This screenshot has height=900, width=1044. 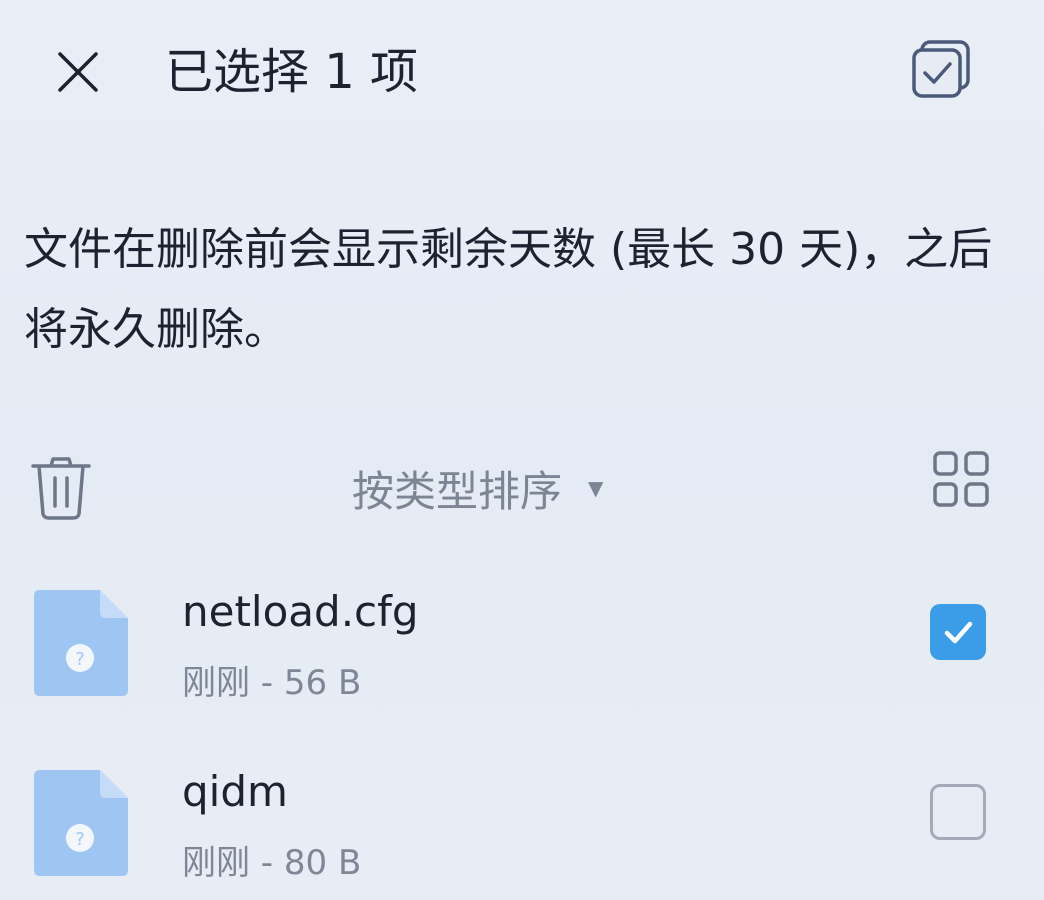 I want to click on file-checkbox-unchecked, so click(x=958, y=812).